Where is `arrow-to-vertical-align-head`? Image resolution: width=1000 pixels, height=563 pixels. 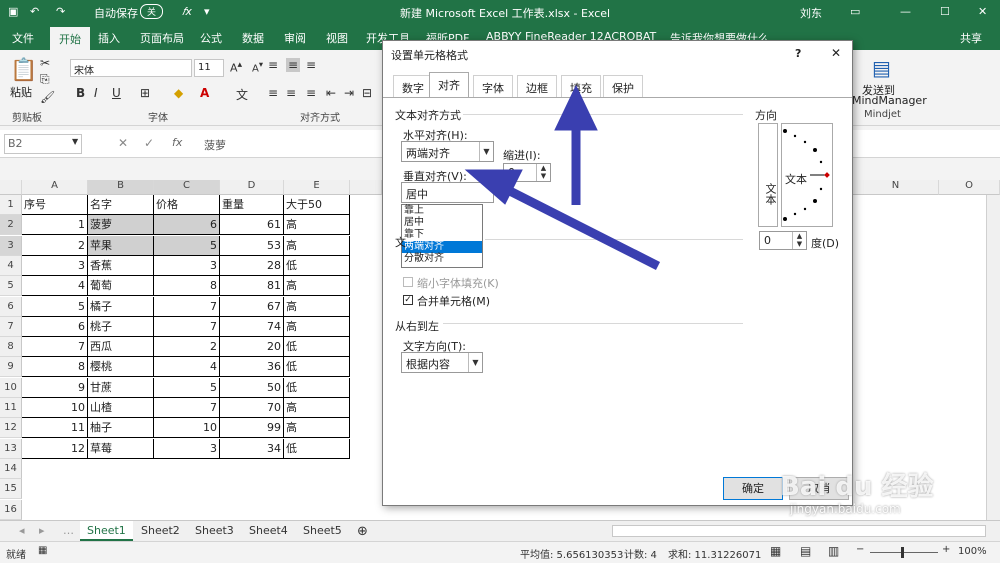
arrow-to-vertical-align-head is located at coordinates (493, 187).